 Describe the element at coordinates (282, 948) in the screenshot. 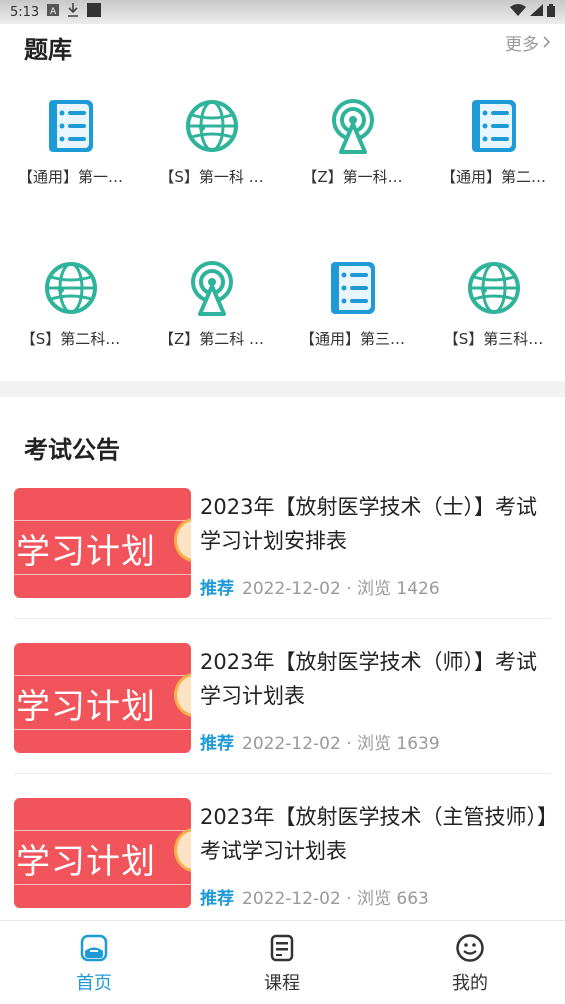

I see `course-icon` at that location.